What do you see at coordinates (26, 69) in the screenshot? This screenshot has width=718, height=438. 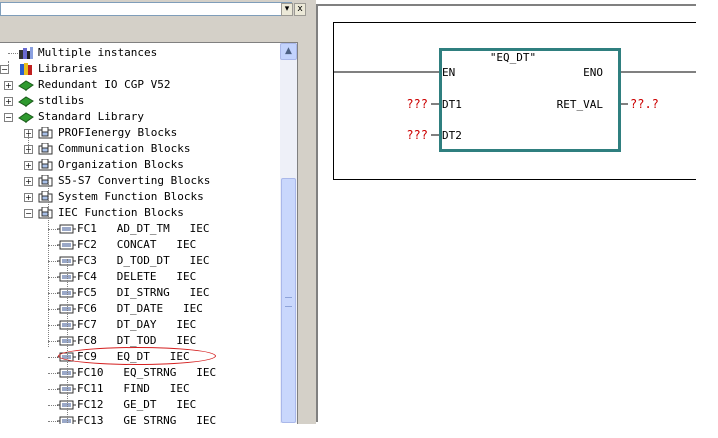 I see `libraries-icon` at bounding box center [26, 69].